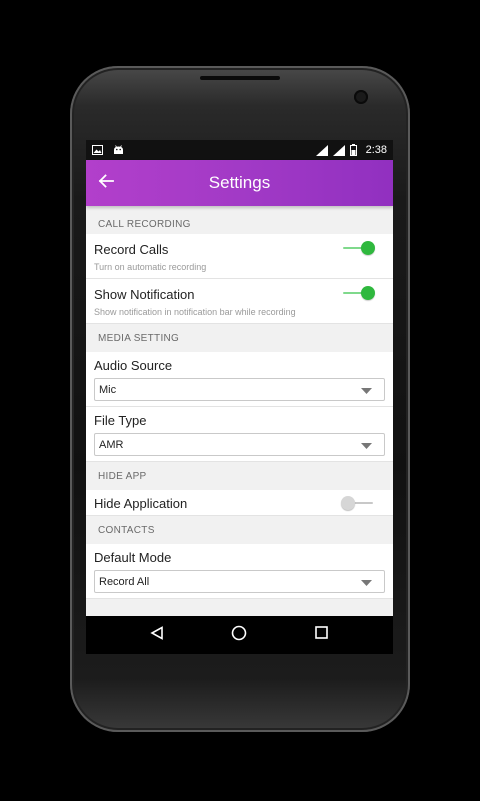 The width and height of the screenshot is (480, 801). I want to click on arrow-back-icon, so click(106, 183).